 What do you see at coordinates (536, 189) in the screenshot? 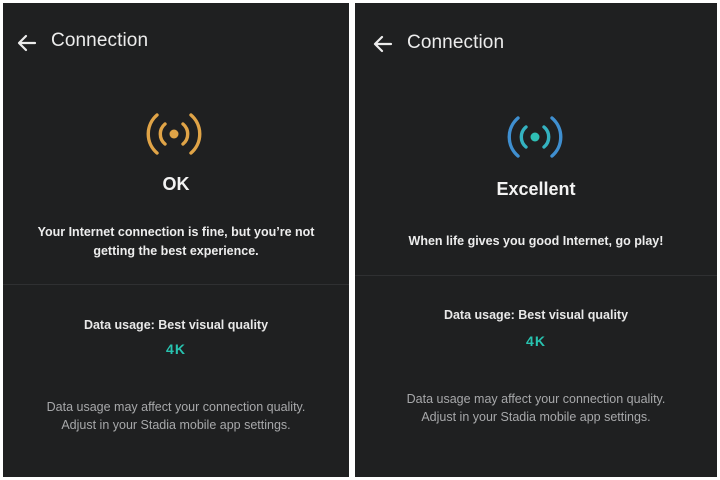
I see `connection-status-label: Excellent` at bounding box center [536, 189].